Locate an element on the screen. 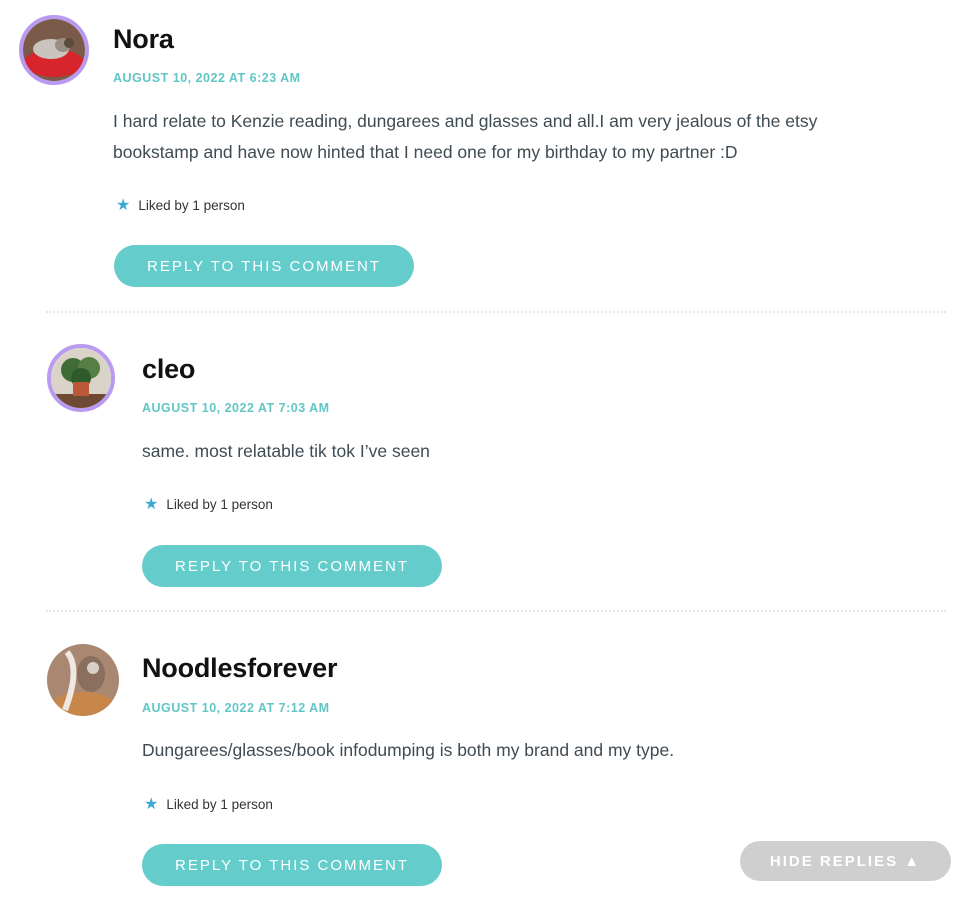 Image resolution: width=971 pixels, height=900 pixels. comment-date: AUGUST 10, 2022 AT 7:03 AM is located at coordinates (236, 408).